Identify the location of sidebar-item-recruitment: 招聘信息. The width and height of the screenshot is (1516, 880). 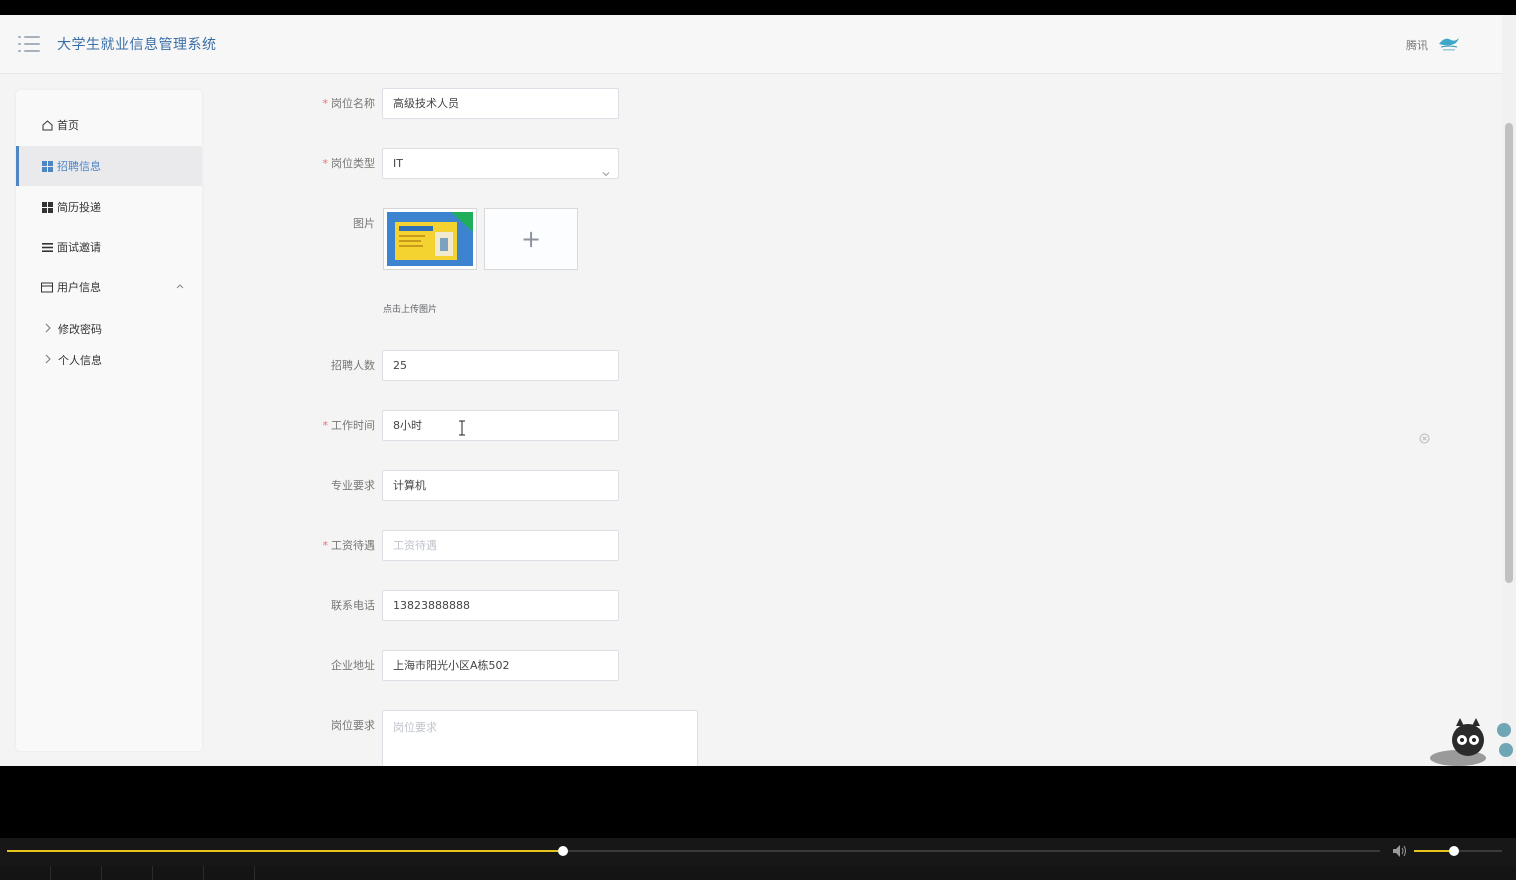
(109, 166).